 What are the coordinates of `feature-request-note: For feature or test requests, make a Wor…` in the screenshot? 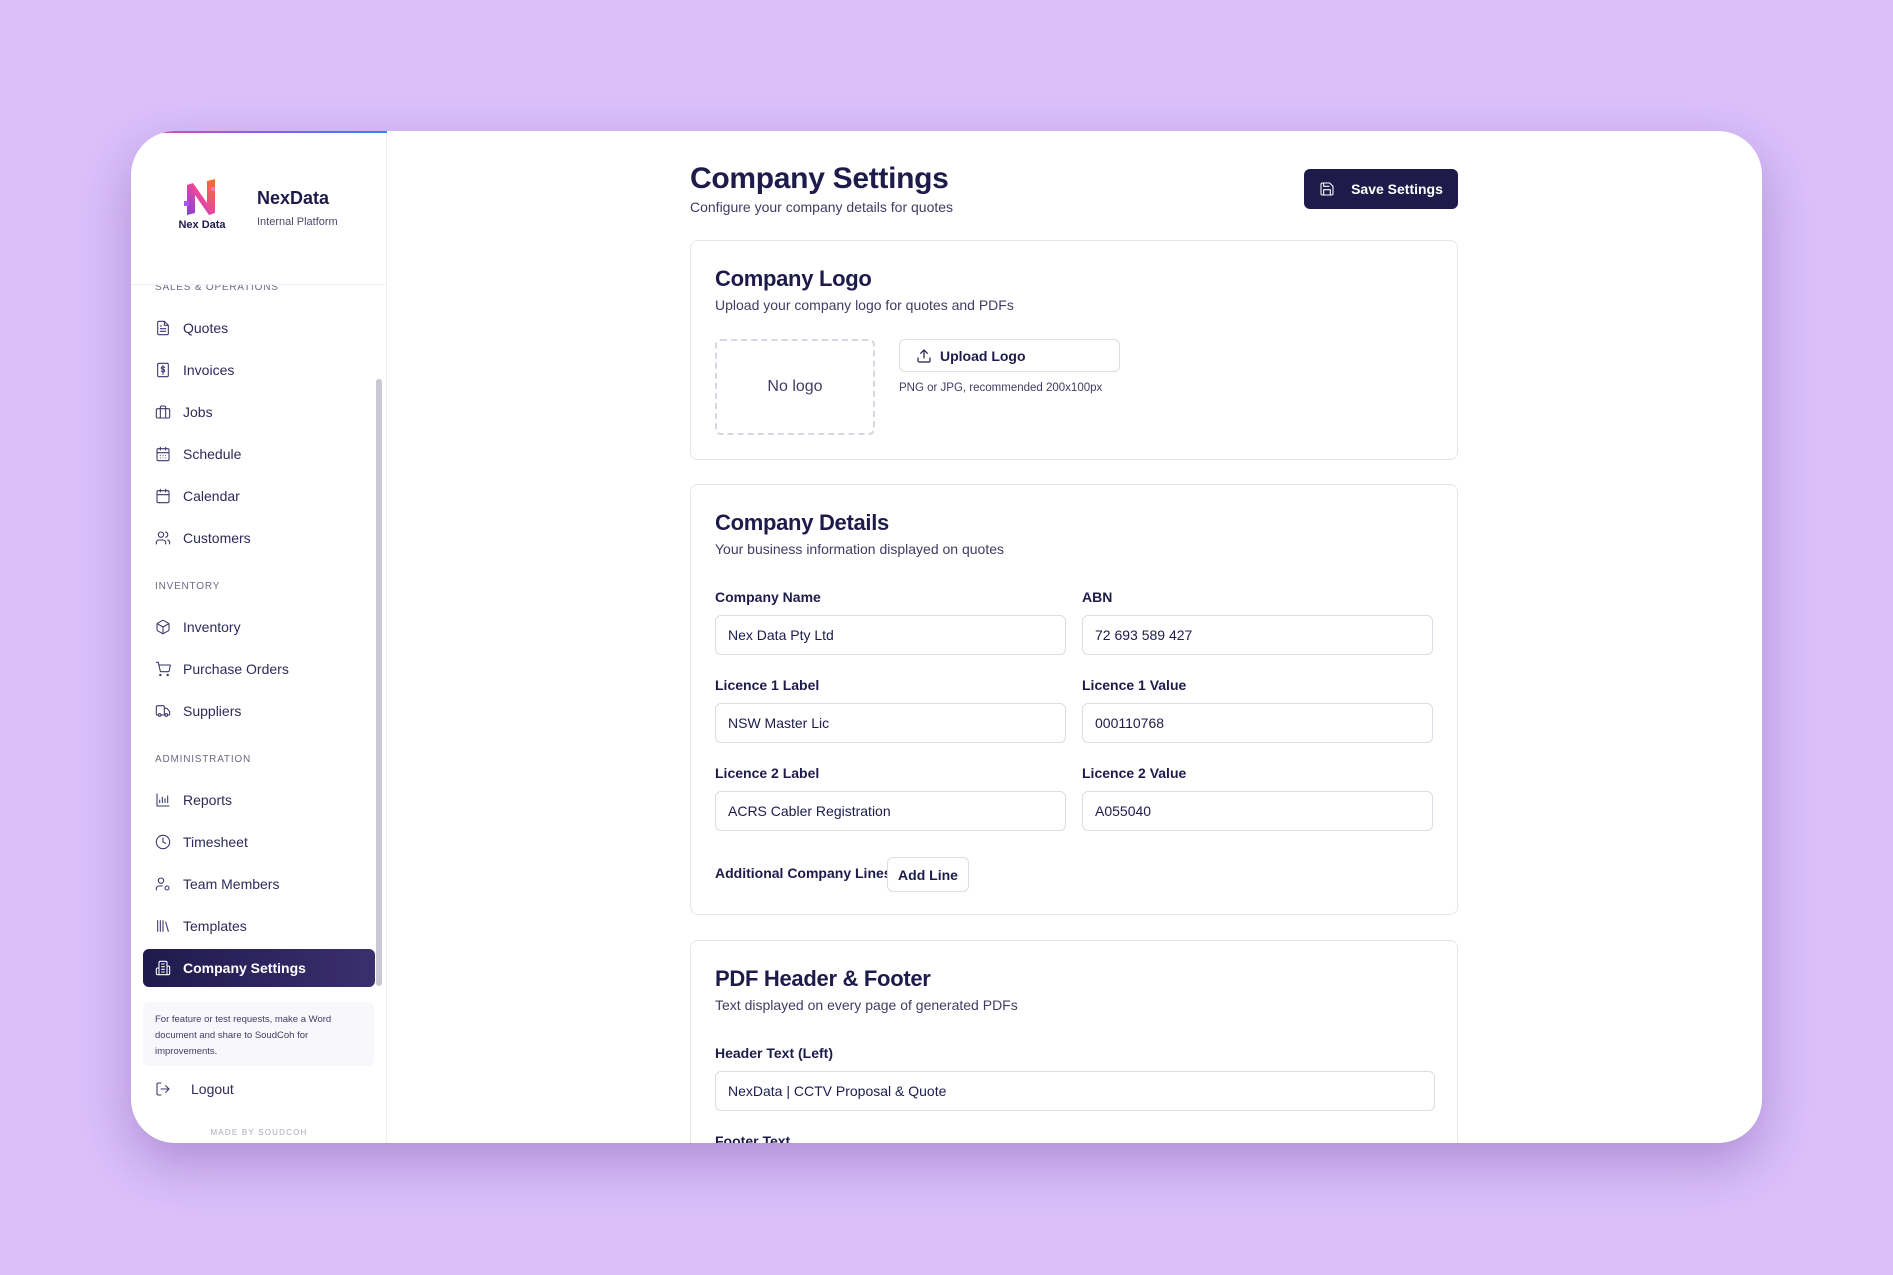 It's located at (258, 1034).